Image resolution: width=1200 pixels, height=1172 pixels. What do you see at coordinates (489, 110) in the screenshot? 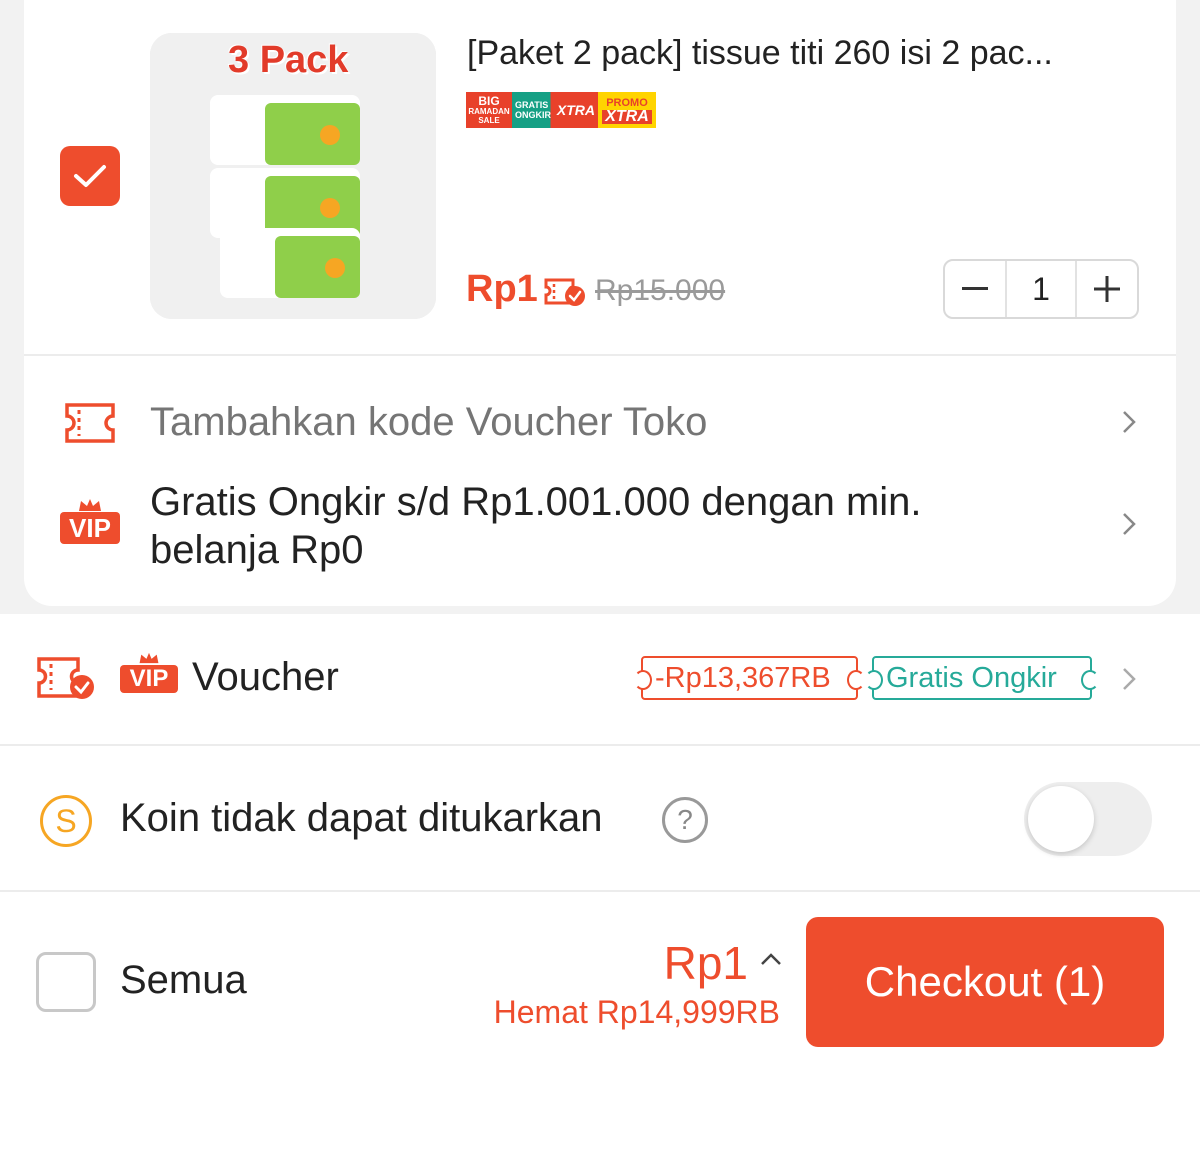
I see `big-ramadan-sale-badge: BIG RAMADAN SALE` at bounding box center [489, 110].